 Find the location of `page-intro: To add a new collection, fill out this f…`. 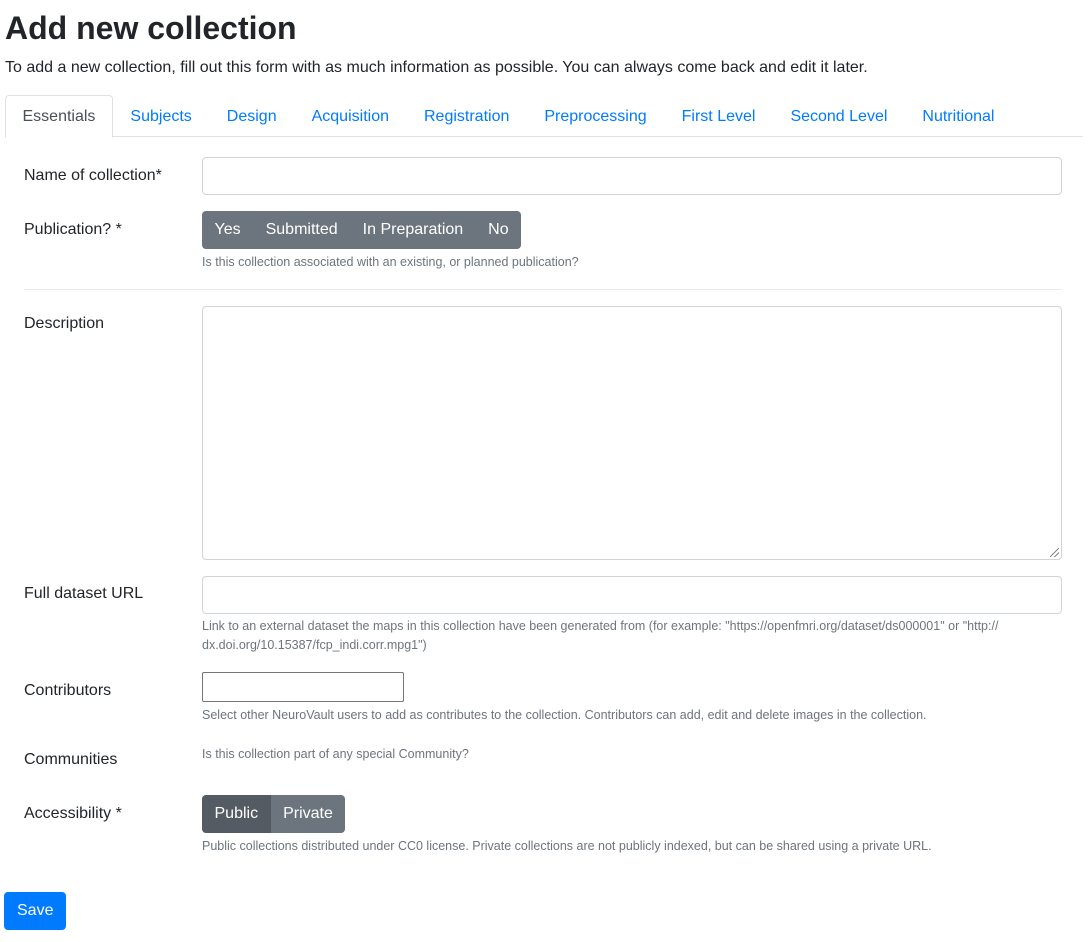

page-intro: To add a new collection, fill out this f… is located at coordinates (436, 67).